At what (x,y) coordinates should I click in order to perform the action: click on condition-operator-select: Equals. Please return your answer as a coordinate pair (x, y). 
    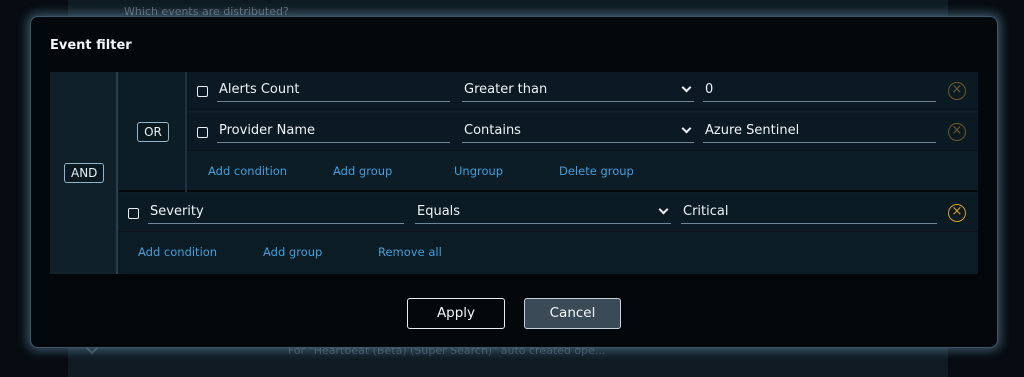
    Looking at the image, I should click on (543, 213).